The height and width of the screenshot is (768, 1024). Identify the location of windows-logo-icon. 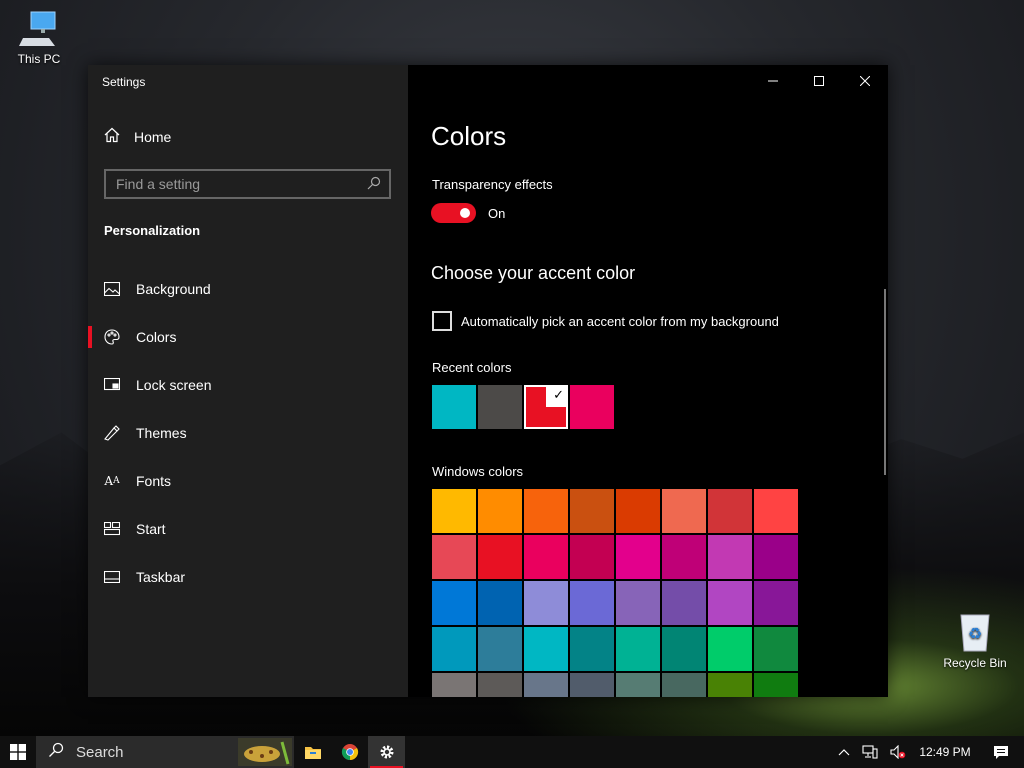
(18, 752).